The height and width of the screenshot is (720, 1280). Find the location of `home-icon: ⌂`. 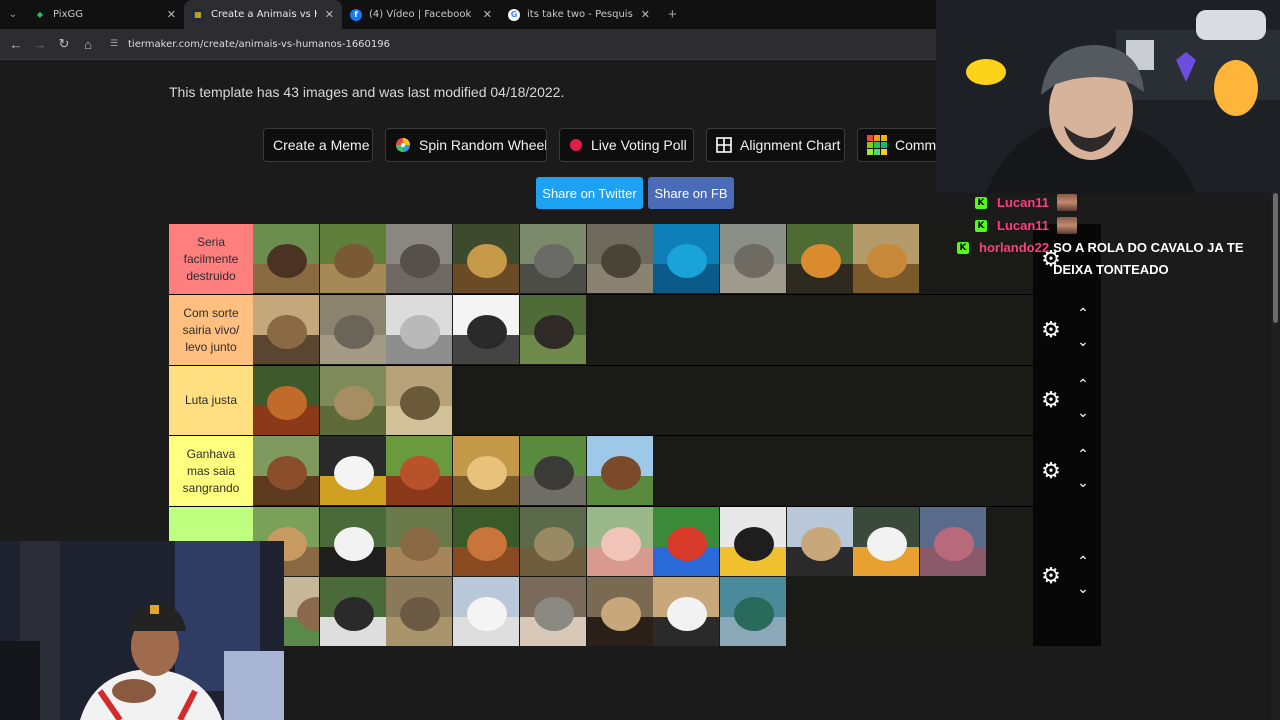

home-icon: ⌂ is located at coordinates (88, 44).